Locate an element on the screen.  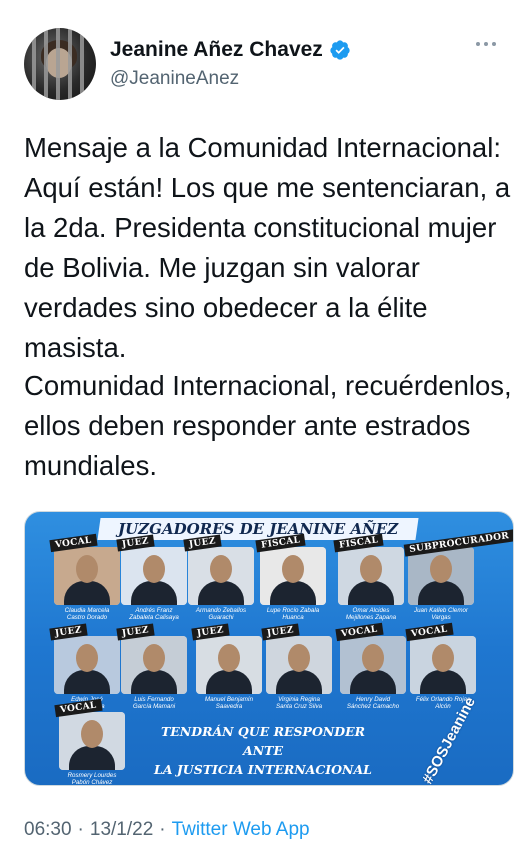
judge-name-line: Henry David is located at coordinates (373, 699).